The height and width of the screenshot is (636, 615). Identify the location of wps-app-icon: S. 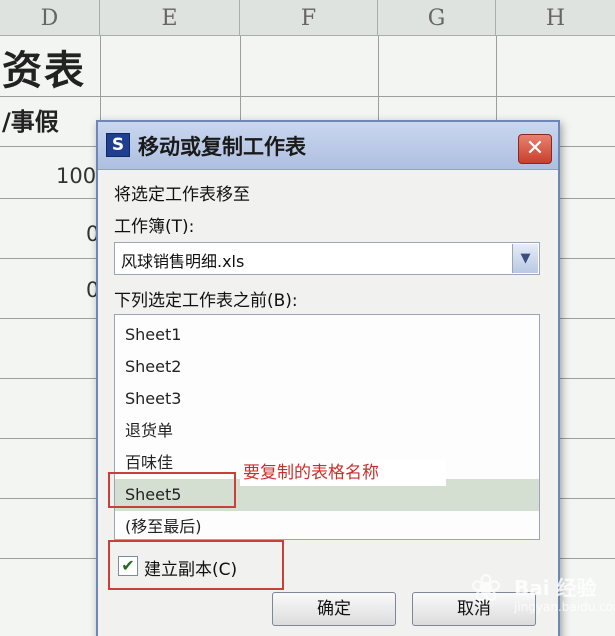
(118, 145).